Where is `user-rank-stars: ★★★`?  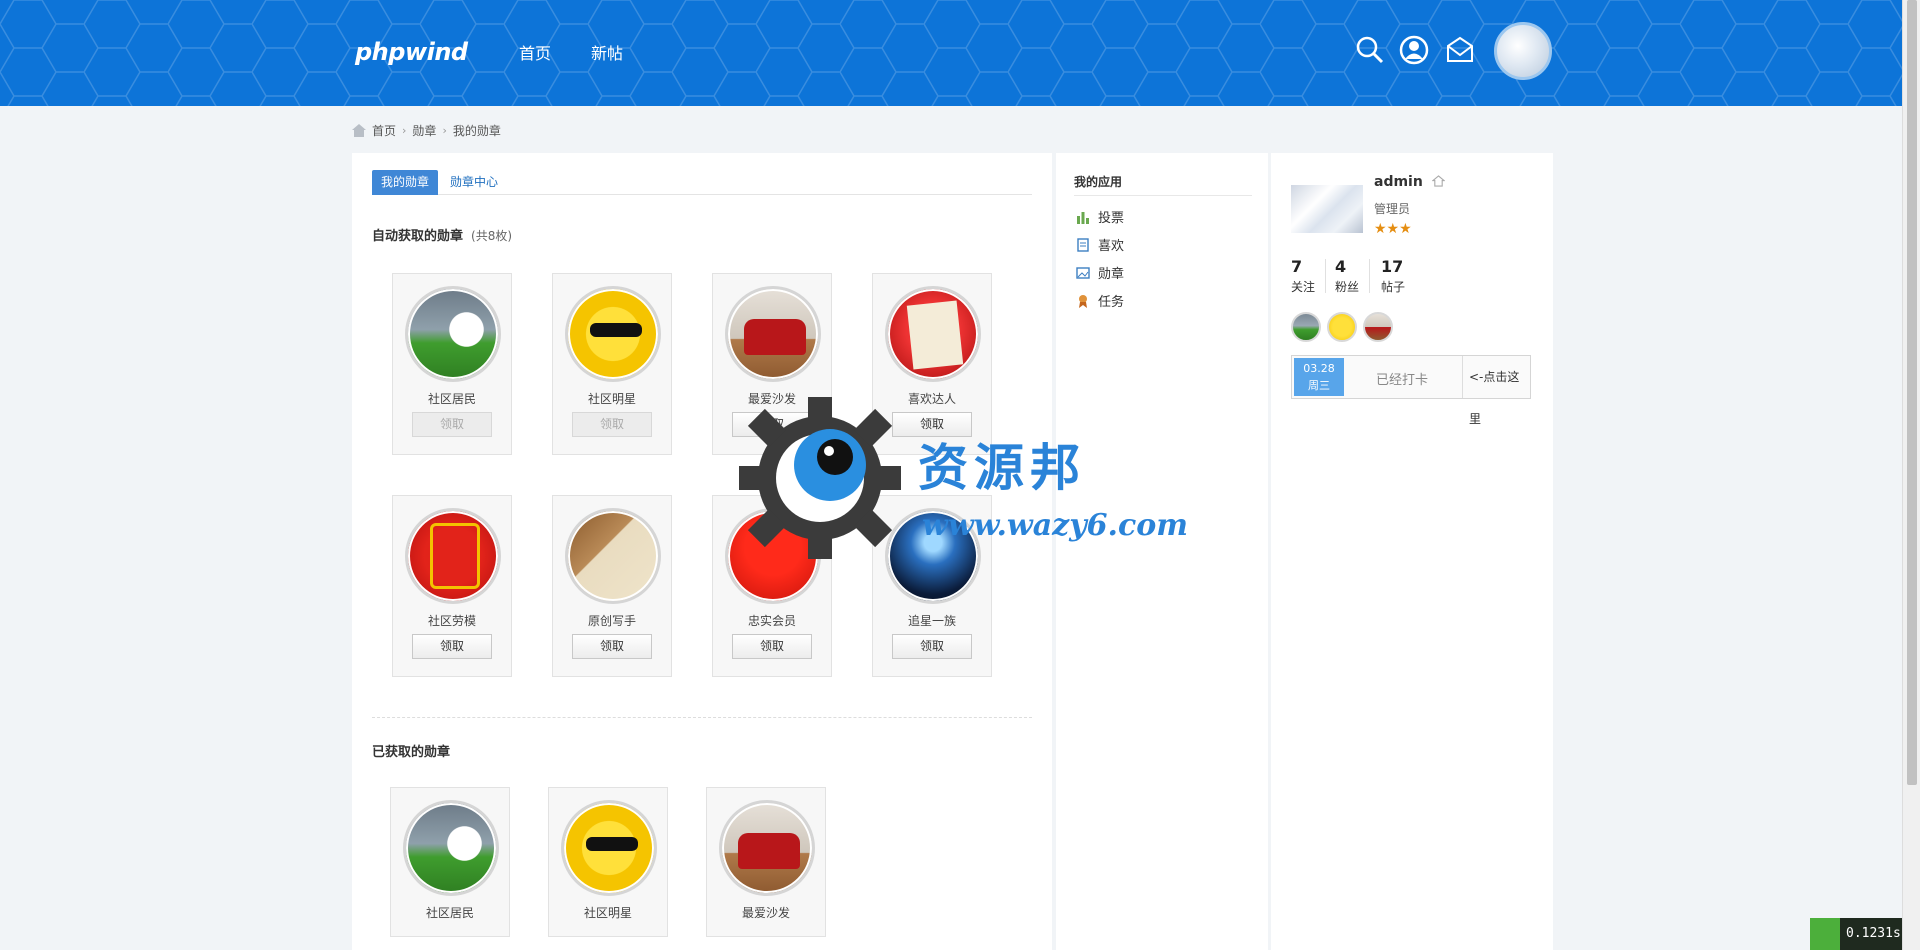 user-rank-stars: ★★★ is located at coordinates (1393, 229).